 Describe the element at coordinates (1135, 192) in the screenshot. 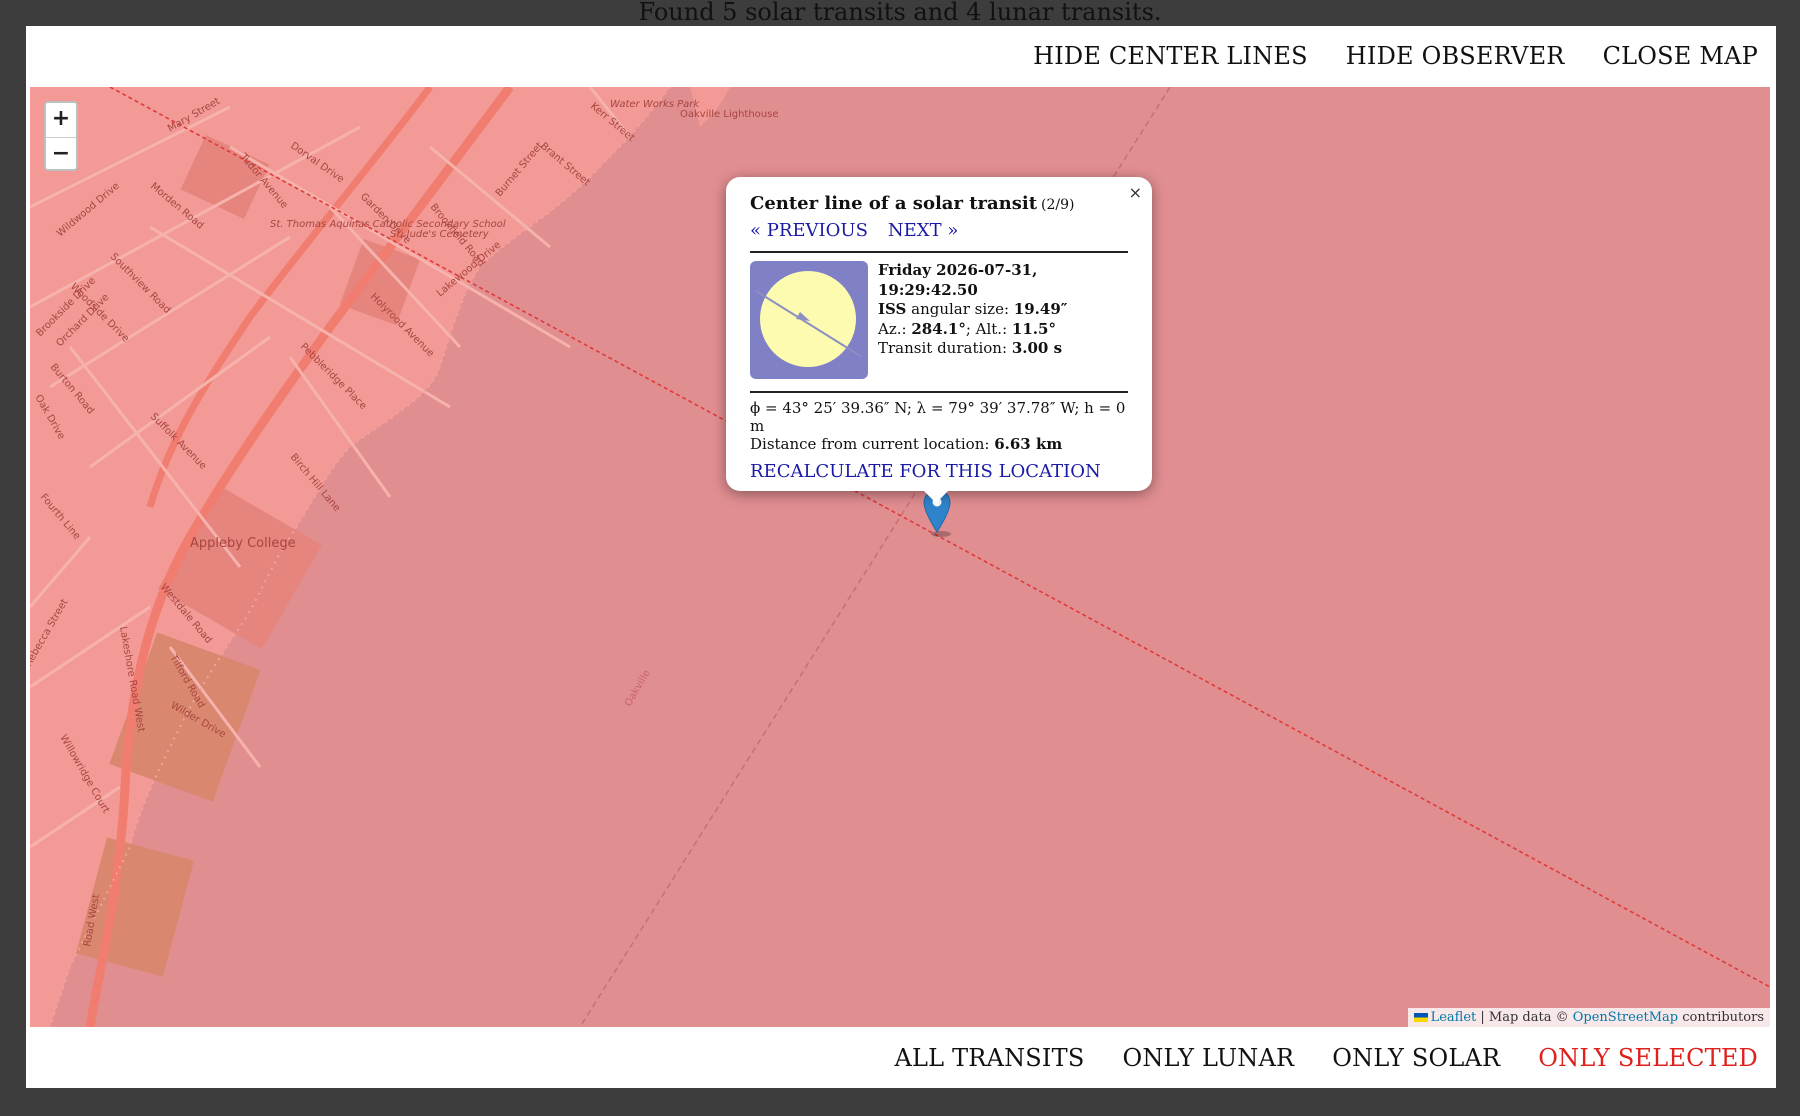

I see `popup-close-button: ×` at that location.